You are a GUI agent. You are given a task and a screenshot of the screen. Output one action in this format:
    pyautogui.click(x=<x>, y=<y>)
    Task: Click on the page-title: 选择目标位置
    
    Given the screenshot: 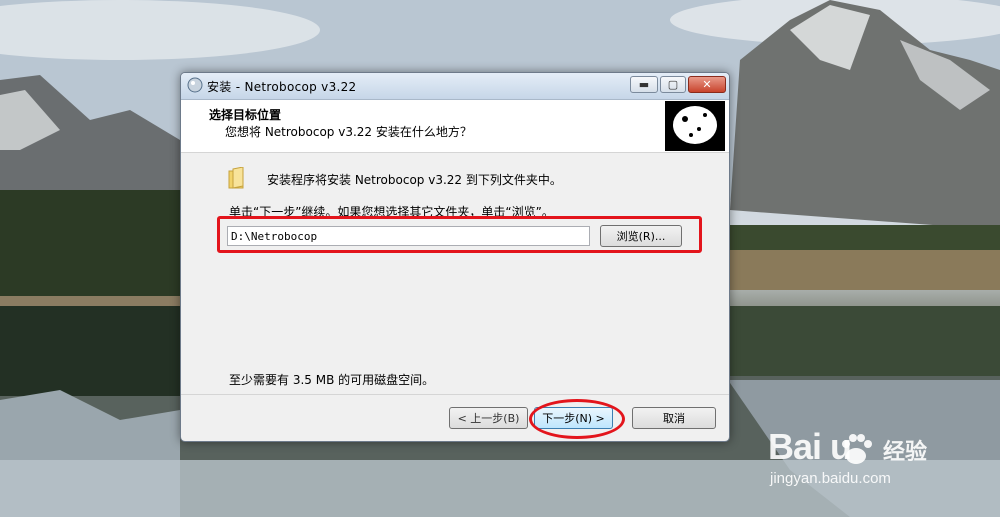 What is the action you would take?
    pyautogui.click(x=245, y=115)
    